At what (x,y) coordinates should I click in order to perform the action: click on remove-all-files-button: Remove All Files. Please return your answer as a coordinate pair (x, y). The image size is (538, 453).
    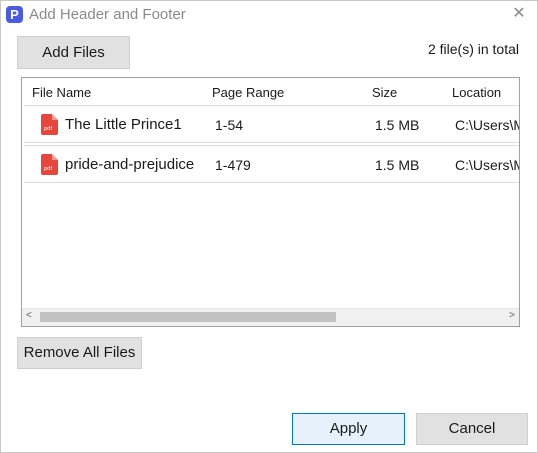
    Looking at the image, I should click on (79, 353).